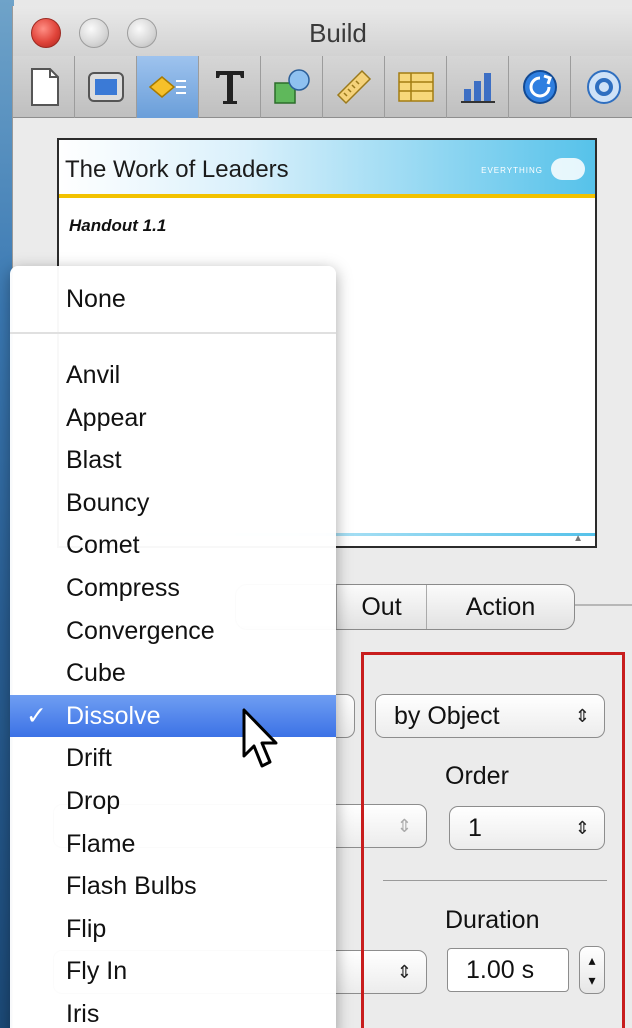 The image size is (632, 1028). Describe the element at coordinates (97, 971) in the screenshot. I see `menu-item-label: Fly In` at that location.